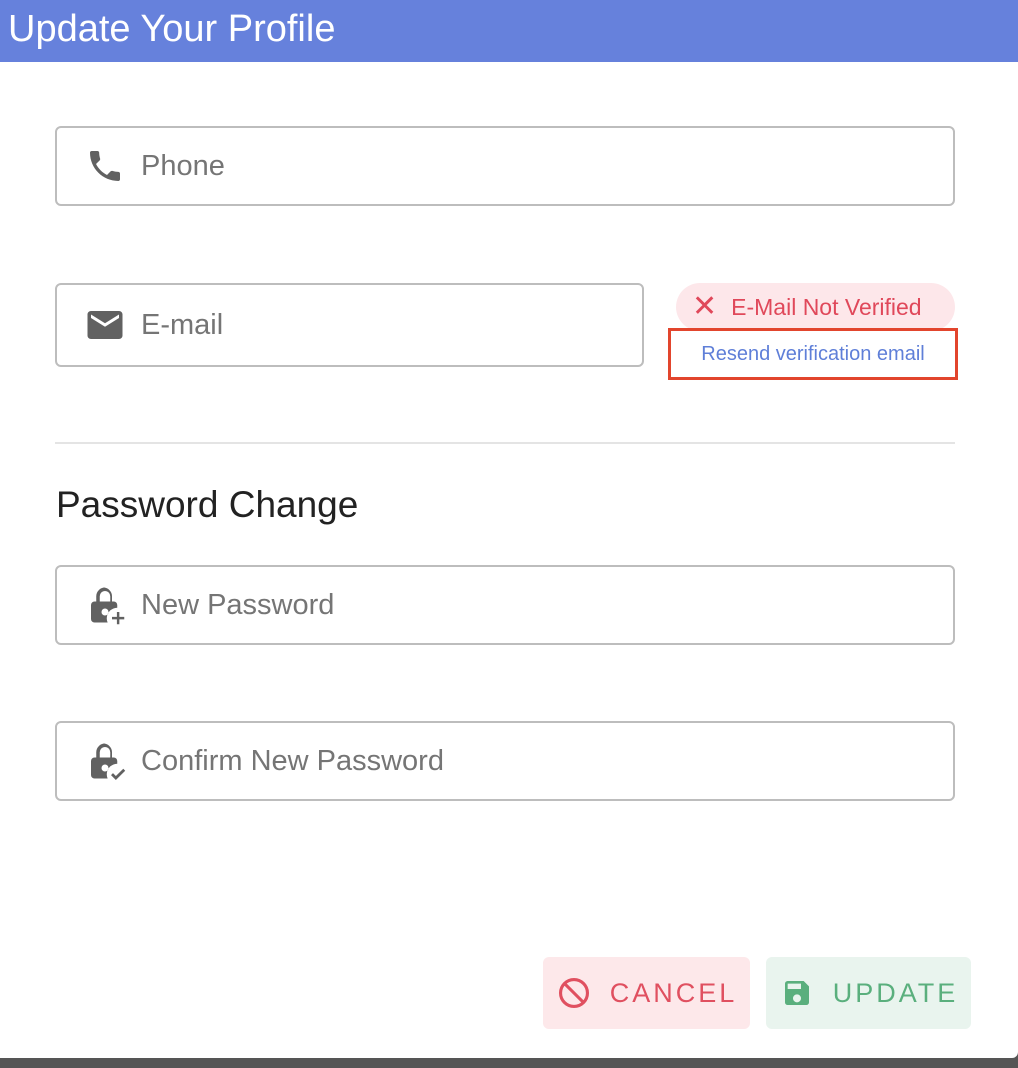 The width and height of the screenshot is (1018, 1068). What do you see at coordinates (546, 761) in the screenshot?
I see `confirm-password-input` at bounding box center [546, 761].